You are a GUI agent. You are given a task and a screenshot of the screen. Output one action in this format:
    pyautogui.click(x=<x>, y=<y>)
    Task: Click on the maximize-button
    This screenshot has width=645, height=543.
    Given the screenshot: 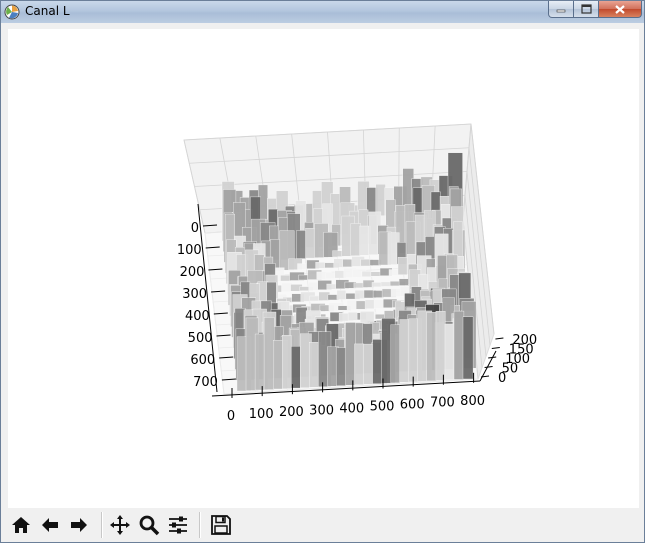 What is the action you would take?
    pyautogui.click(x=586, y=9)
    